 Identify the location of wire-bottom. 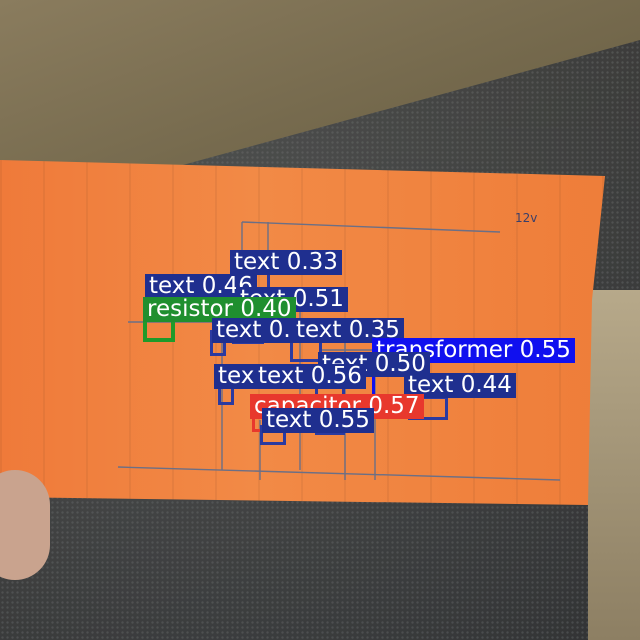
(339, 473).